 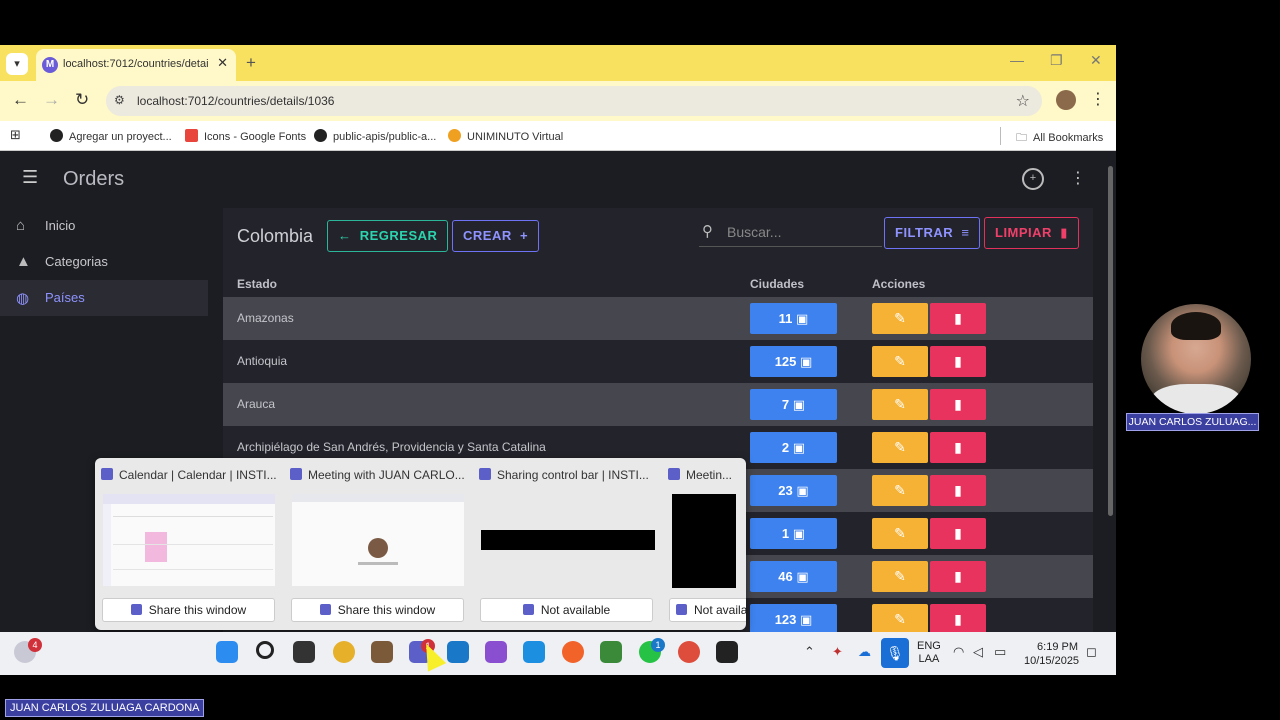 What do you see at coordinates (793, 490) in the screenshot?
I see `cities-button: 23 ▣` at bounding box center [793, 490].